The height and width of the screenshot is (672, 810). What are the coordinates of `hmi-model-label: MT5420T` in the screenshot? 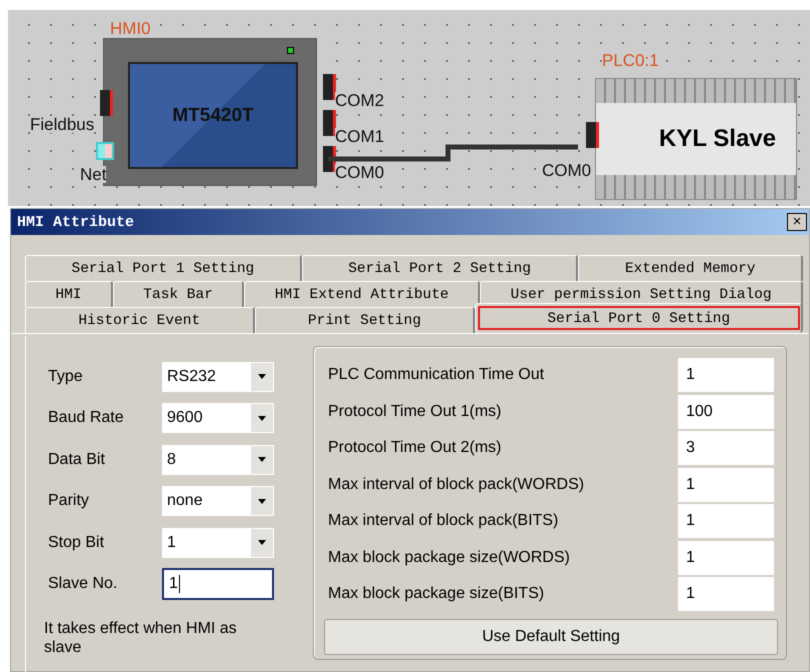 It's located at (213, 115).